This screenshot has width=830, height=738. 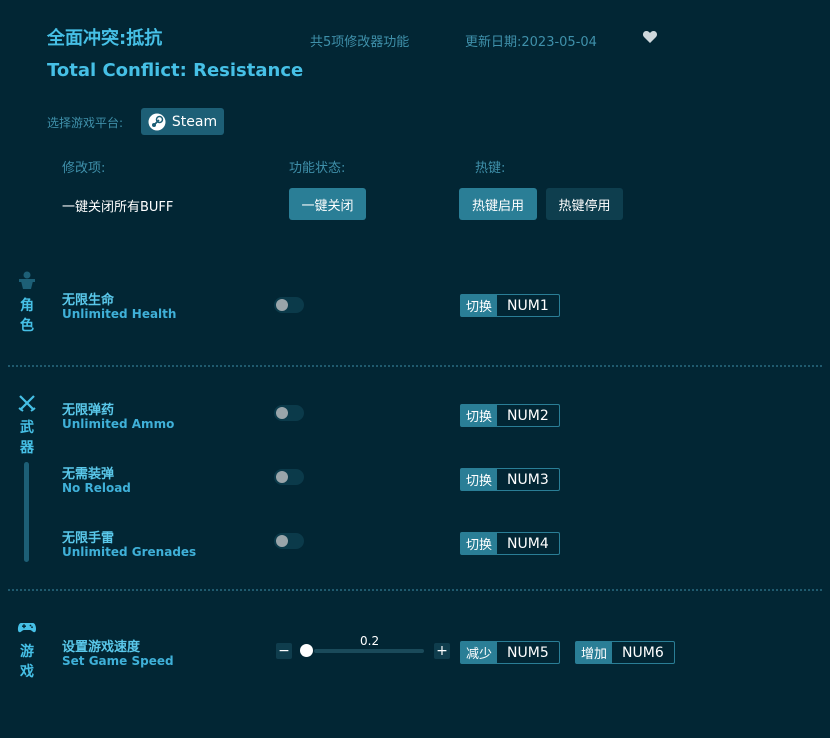 I want to click on category-character-label: 角色, so click(x=27, y=316).